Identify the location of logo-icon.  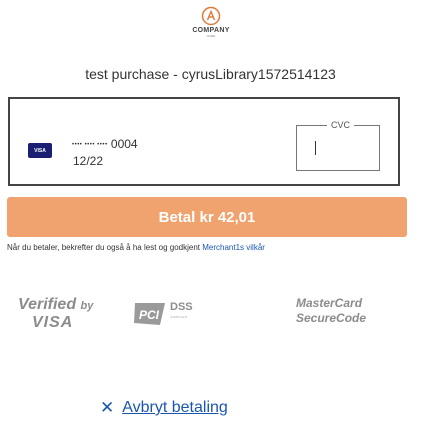
(211, 16).